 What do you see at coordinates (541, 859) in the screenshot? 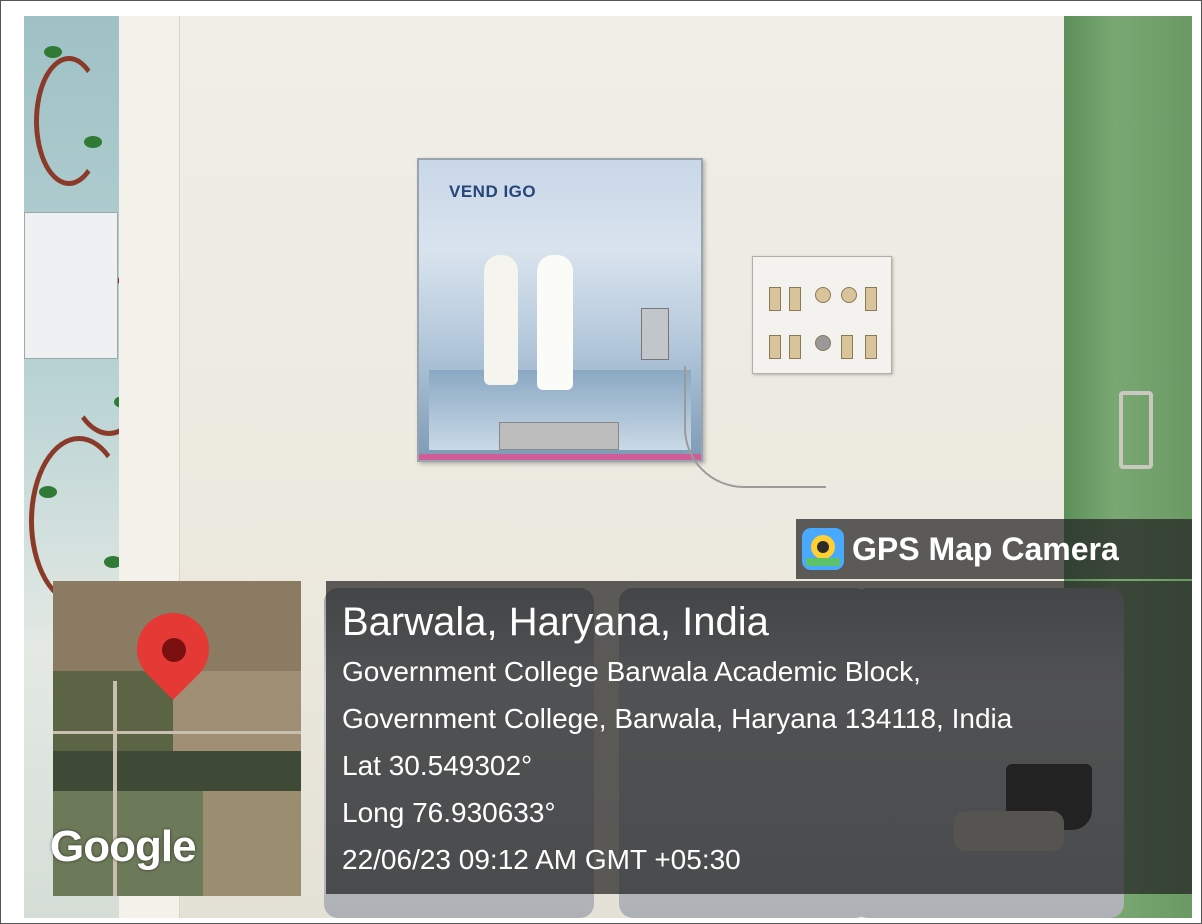
I see `timestamp: 22/06/23 09:12 AM GMT +05:30` at bounding box center [541, 859].